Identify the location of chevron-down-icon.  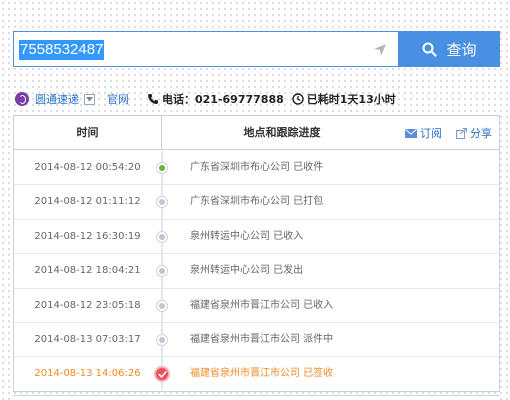
(89, 98).